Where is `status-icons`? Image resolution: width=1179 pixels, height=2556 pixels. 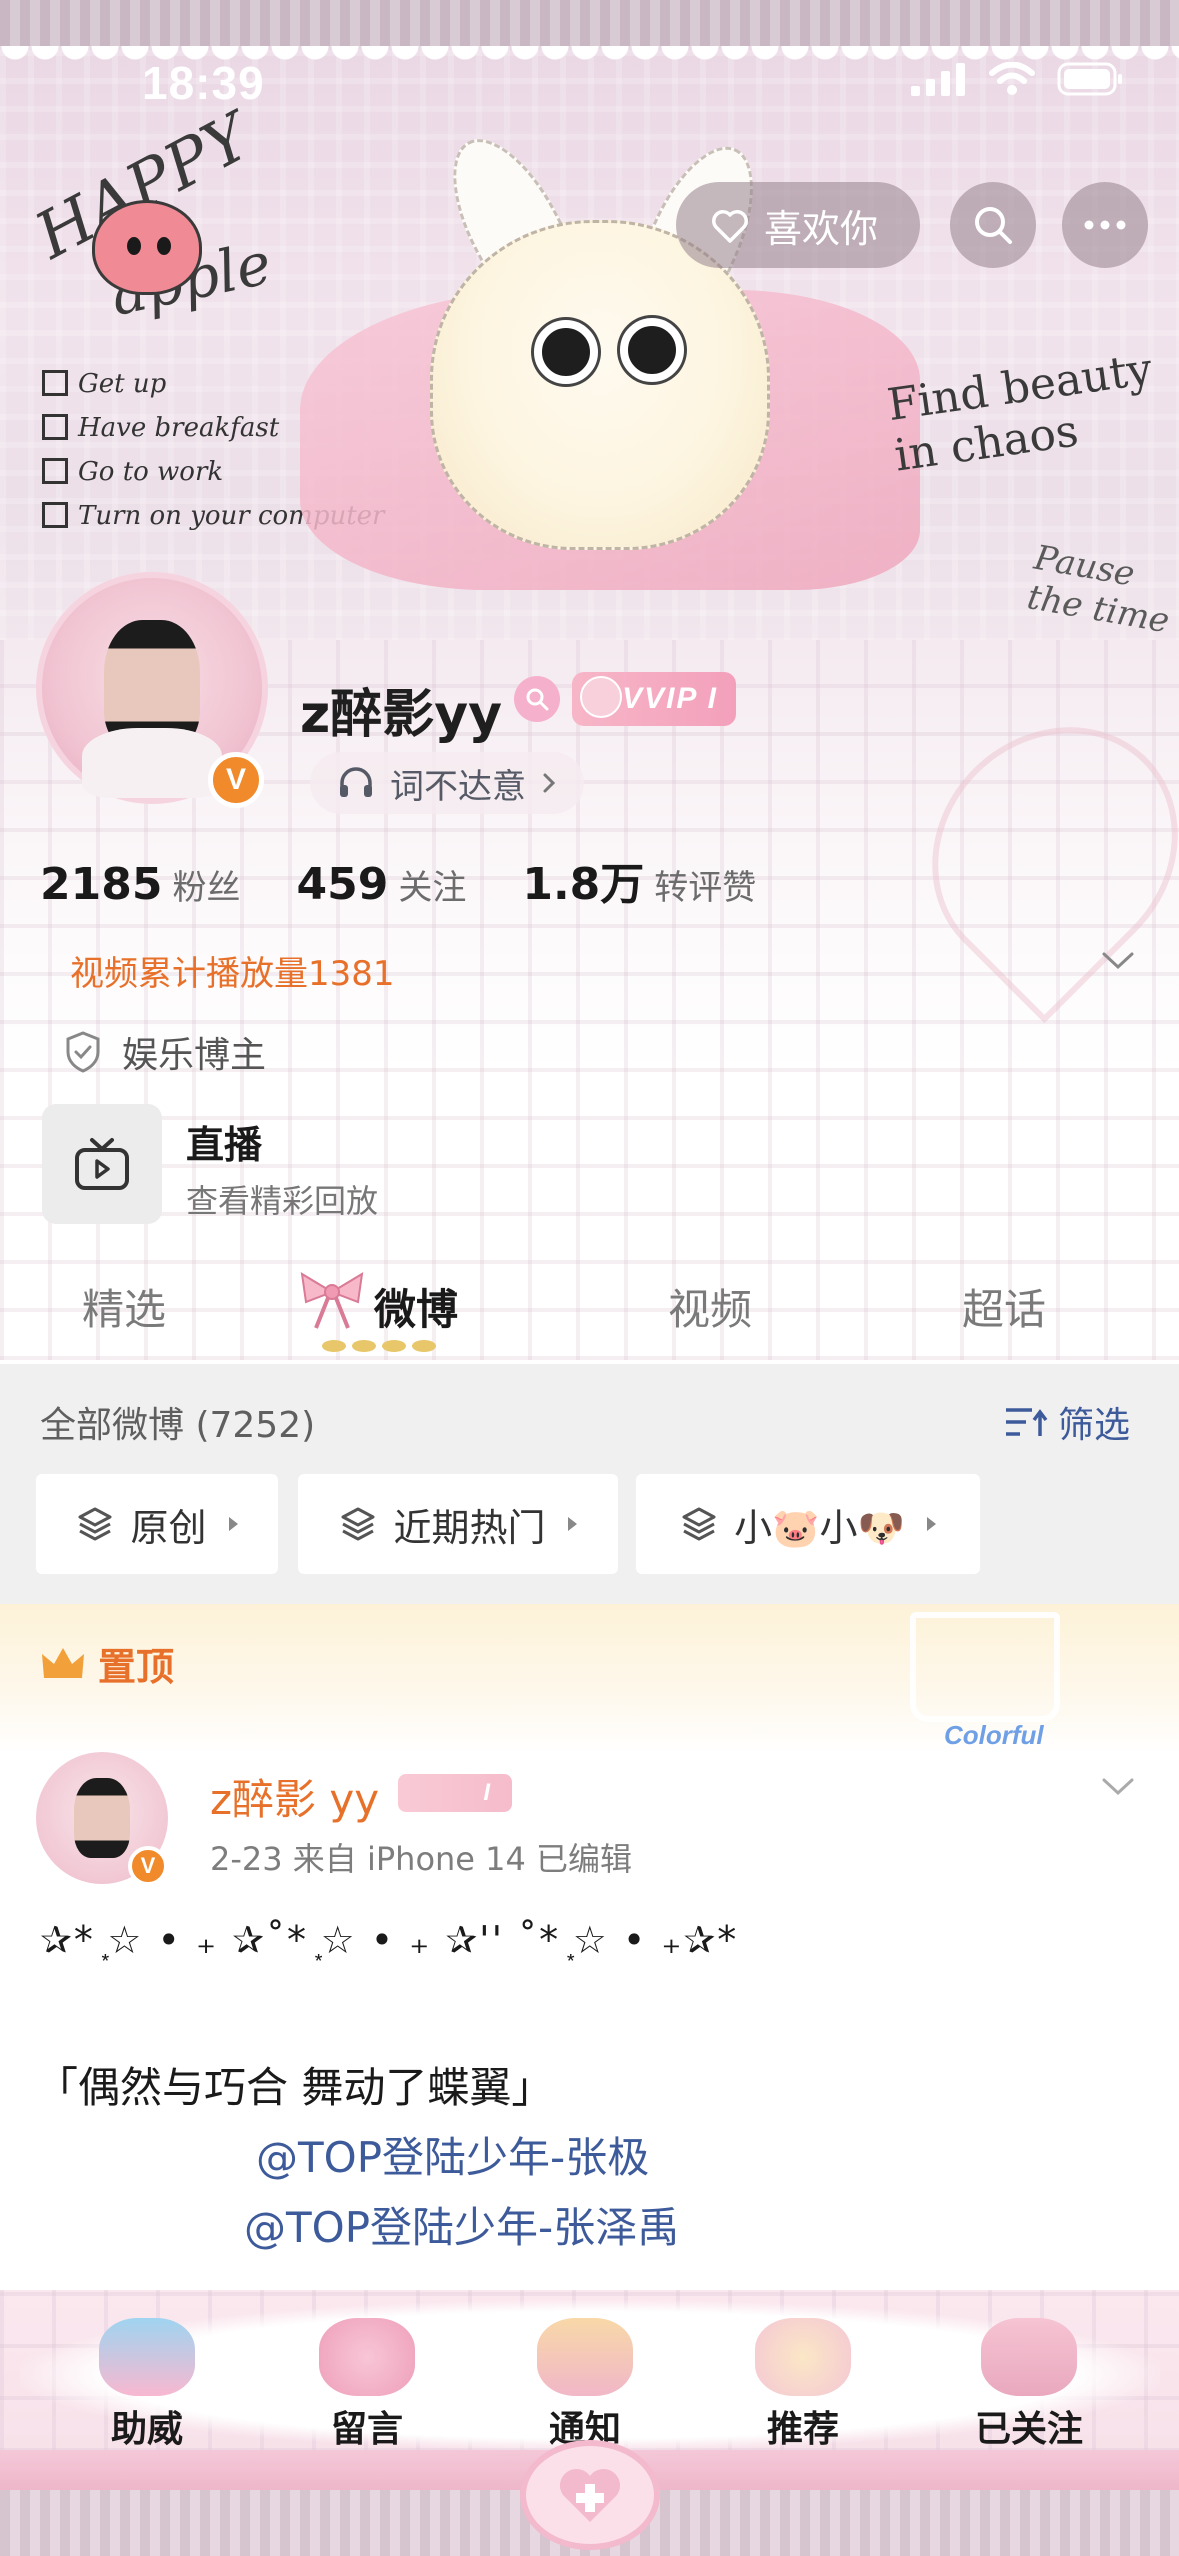
status-icons is located at coordinates (1017, 79).